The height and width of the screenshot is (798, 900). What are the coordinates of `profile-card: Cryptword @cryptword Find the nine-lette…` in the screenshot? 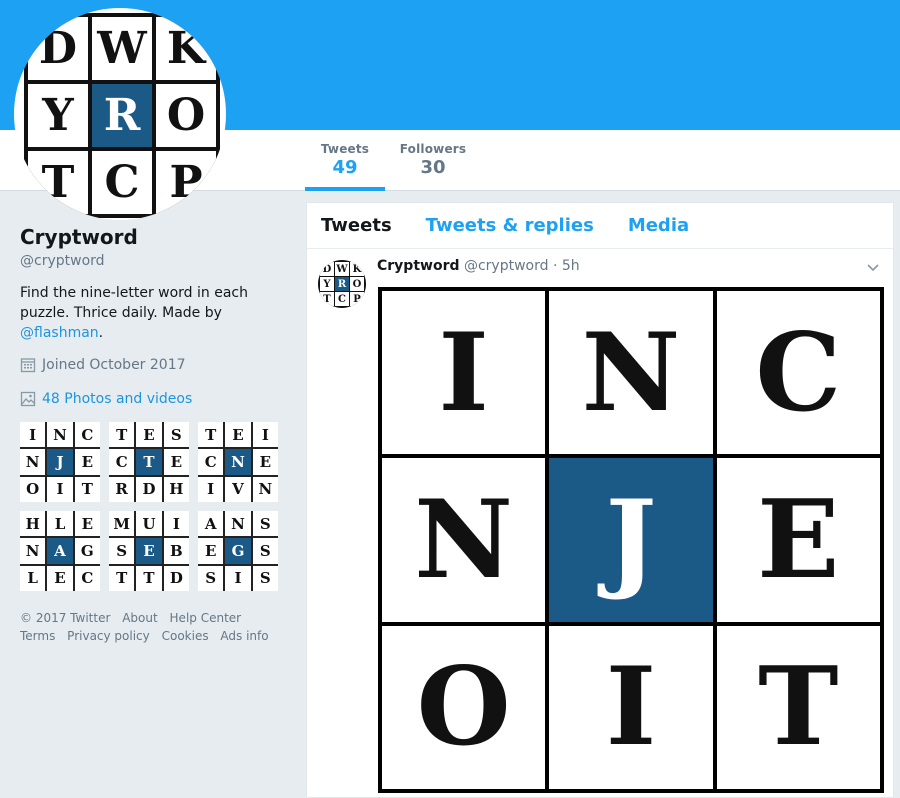 It's located at (155, 316).